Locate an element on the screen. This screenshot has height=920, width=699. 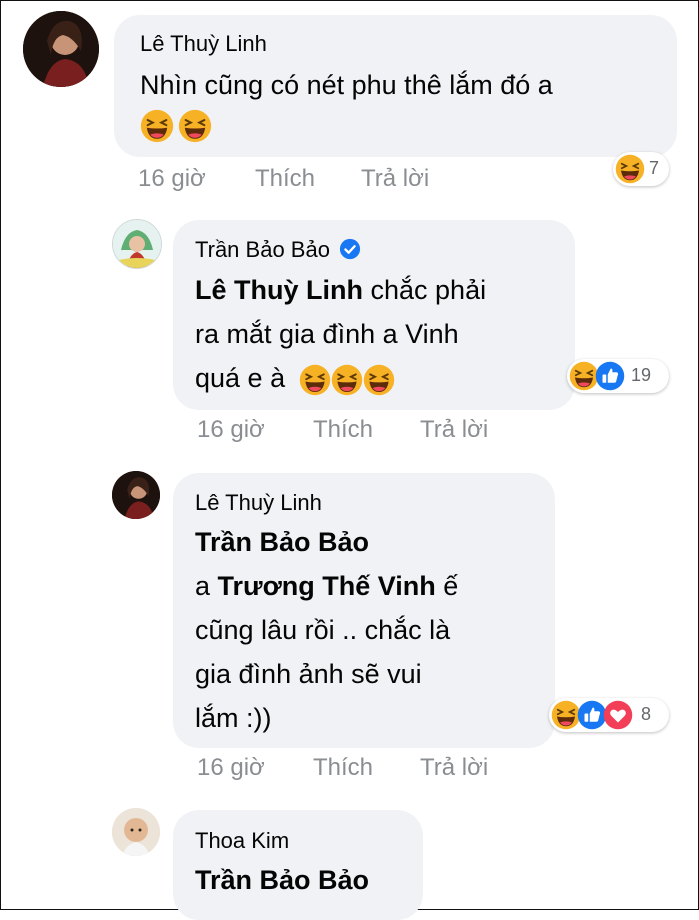
comment-text-part: chắc phải is located at coordinates (425, 290).